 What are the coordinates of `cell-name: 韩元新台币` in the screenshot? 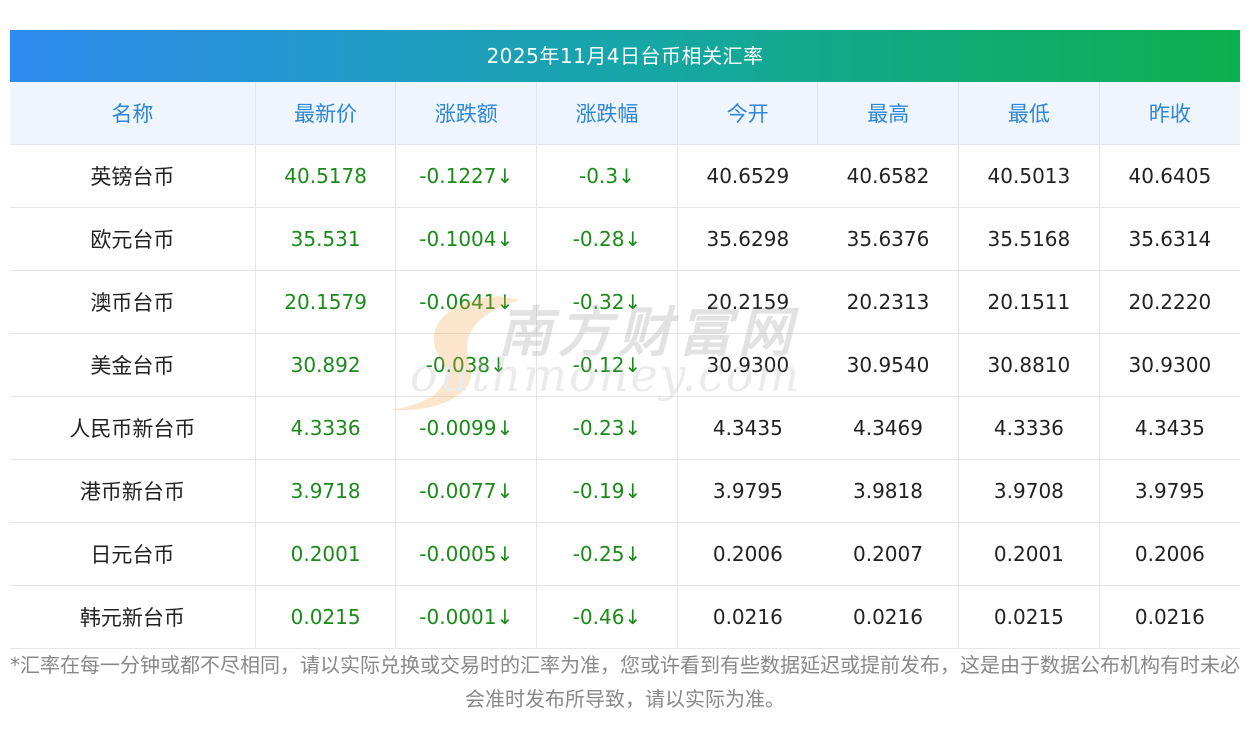 It's located at (133, 617).